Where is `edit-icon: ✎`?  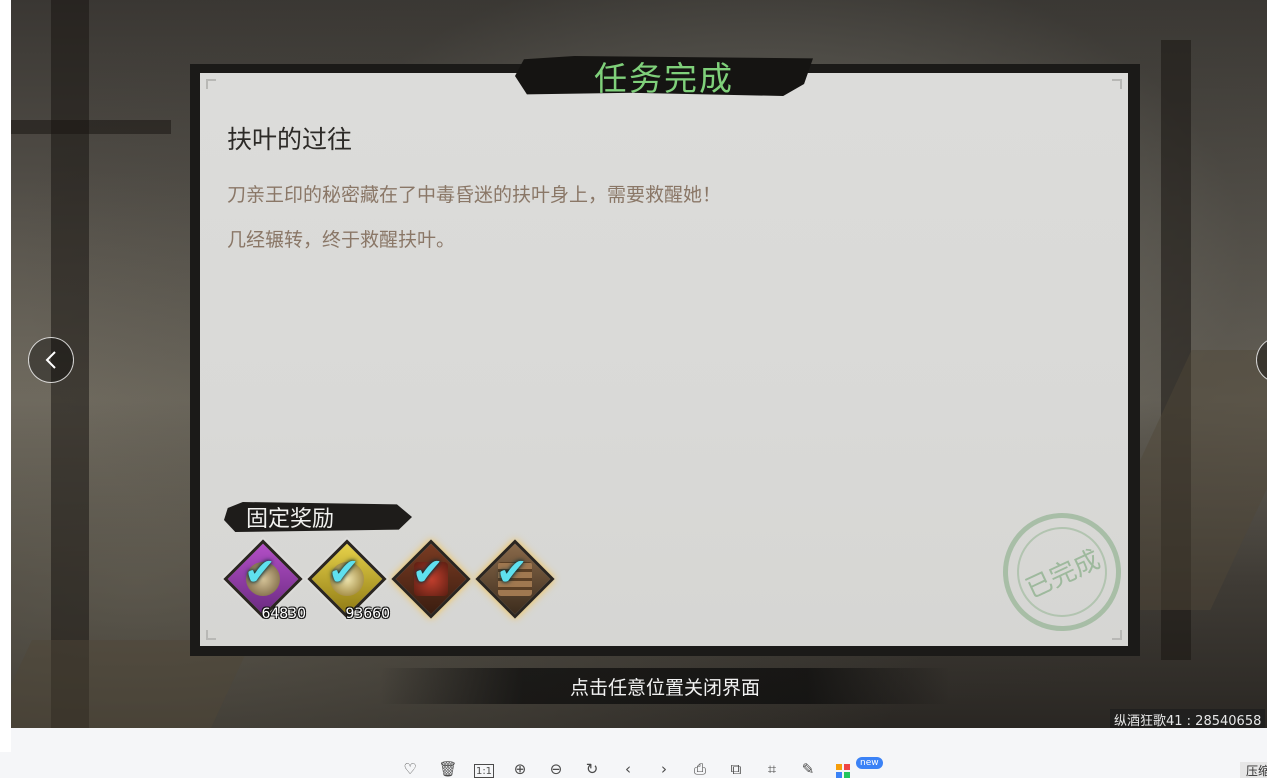 edit-icon: ✎ is located at coordinates (808, 769).